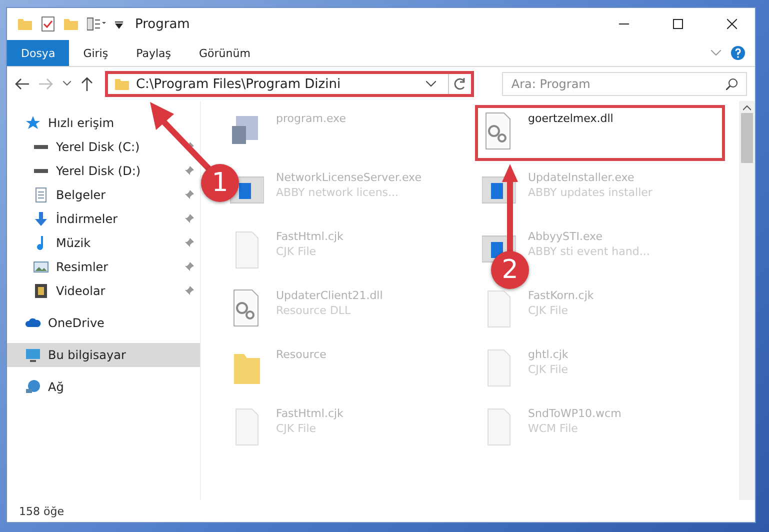 Image resolution: width=769 pixels, height=532 pixels. What do you see at coordinates (103, 267) in the screenshot?
I see `sidebar-item: Resimler` at bounding box center [103, 267].